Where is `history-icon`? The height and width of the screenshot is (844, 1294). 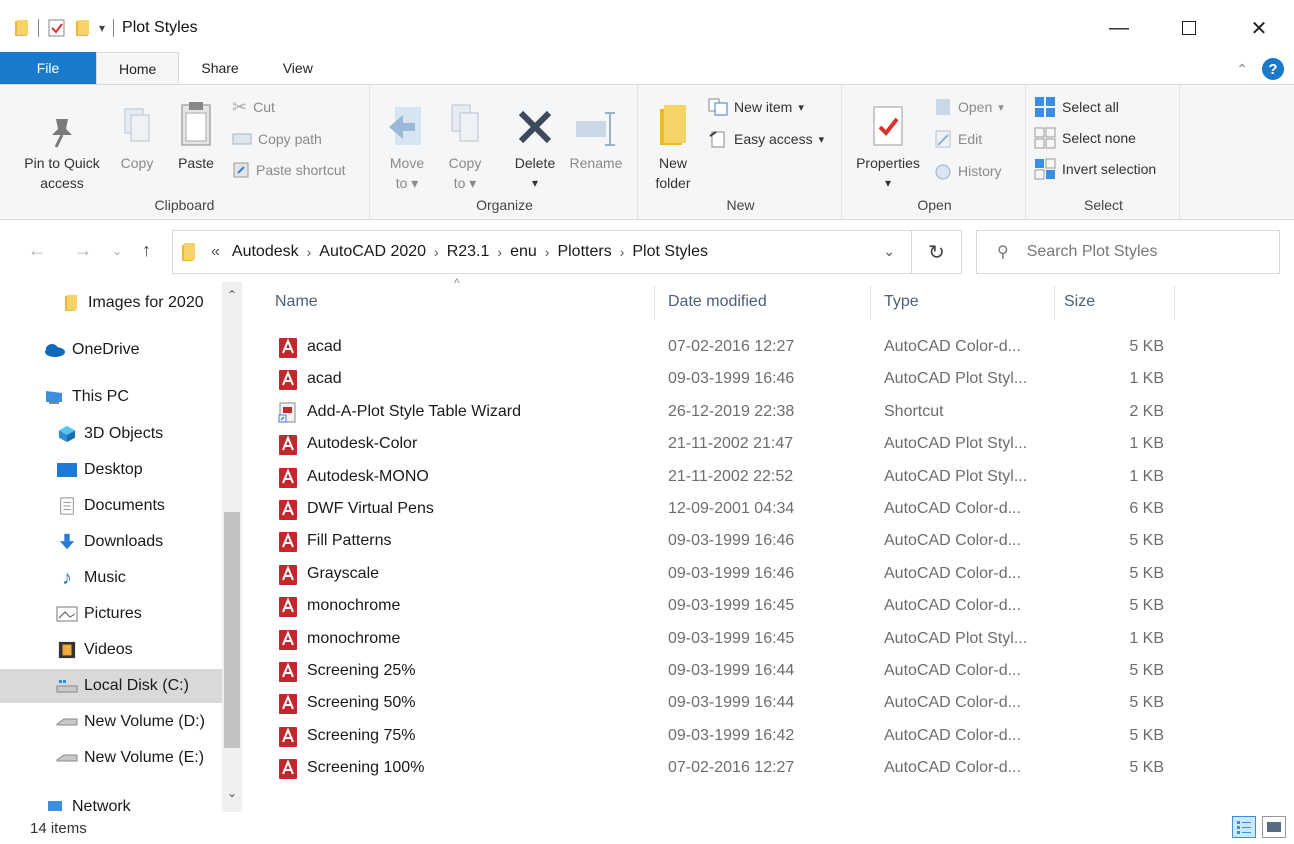 history-icon is located at coordinates (943, 172).